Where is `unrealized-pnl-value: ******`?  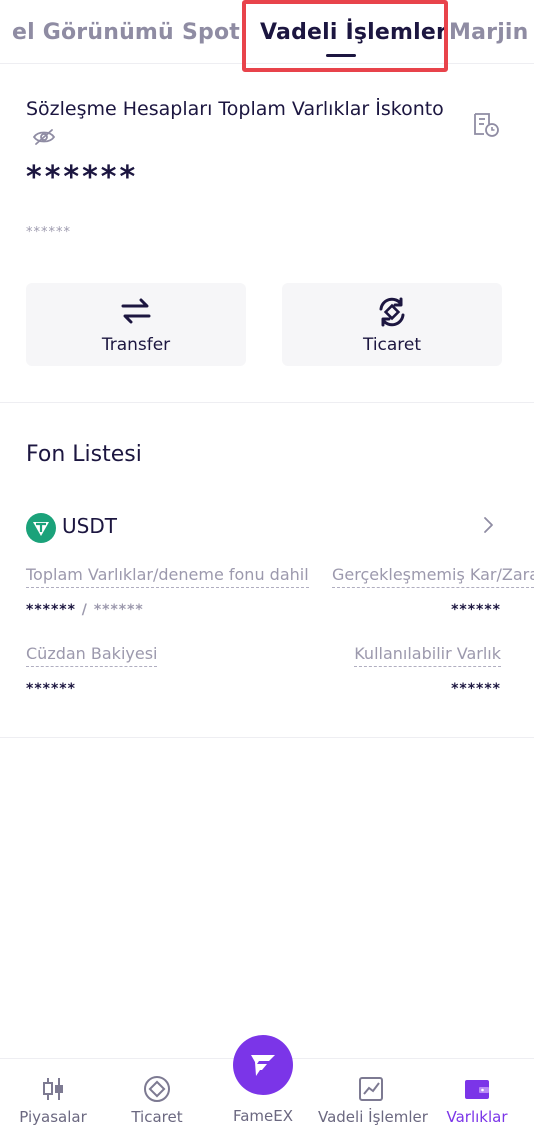
unrealized-pnl-value: ****** is located at coordinates (476, 610).